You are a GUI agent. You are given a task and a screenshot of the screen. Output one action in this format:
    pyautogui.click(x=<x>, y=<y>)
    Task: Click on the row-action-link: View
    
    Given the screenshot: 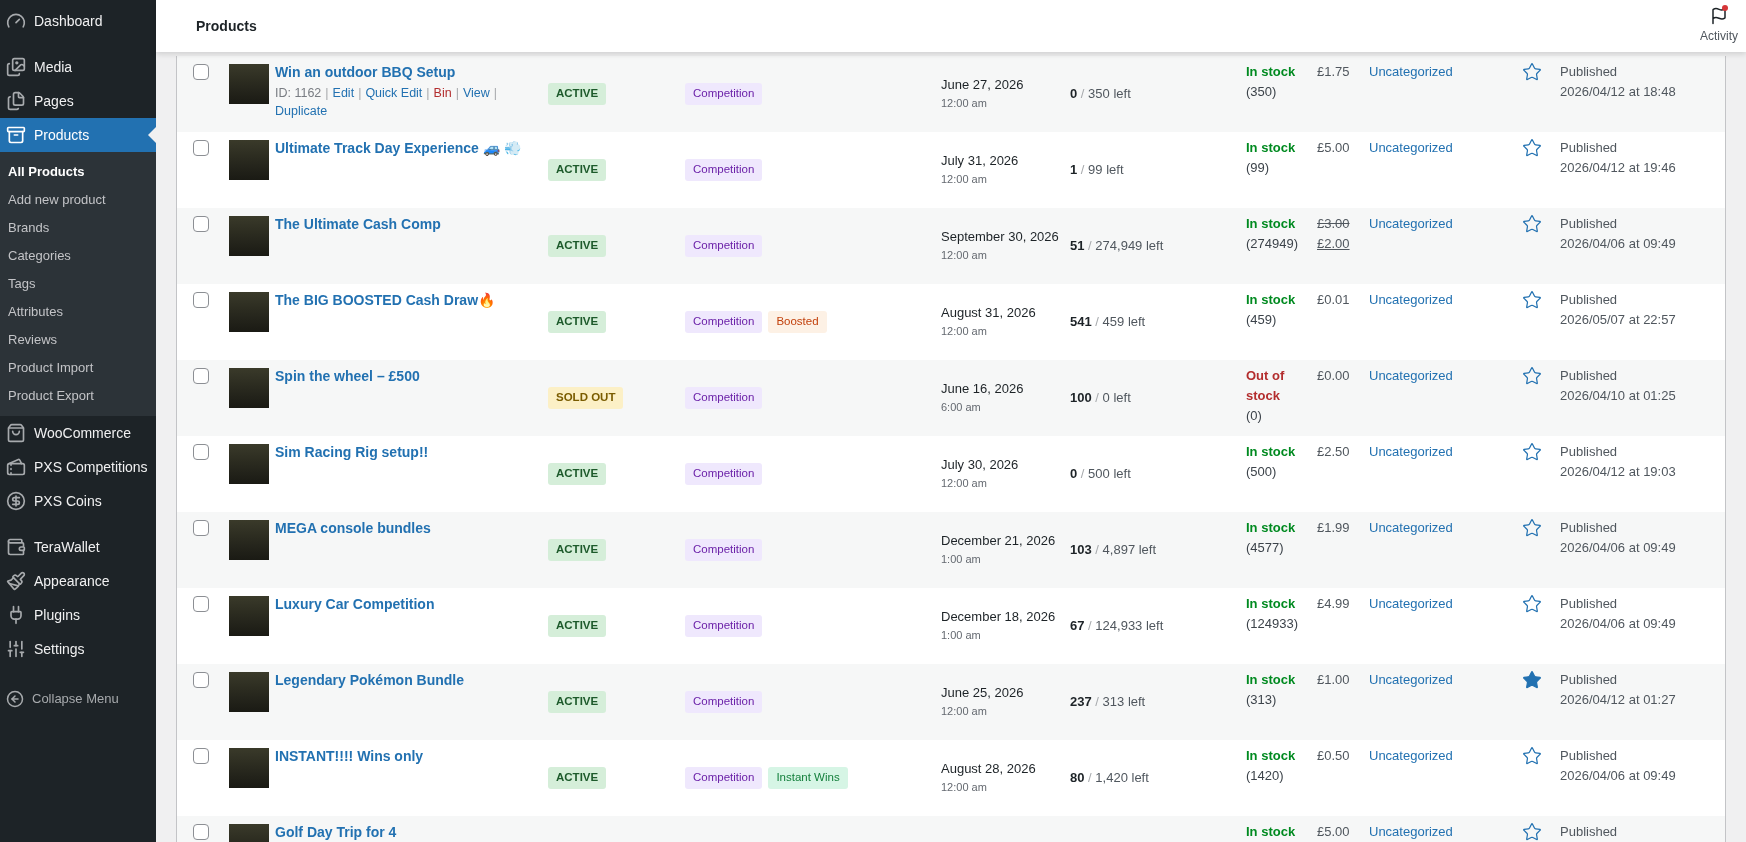 What is the action you would take?
    pyautogui.click(x=476, y=93)
    